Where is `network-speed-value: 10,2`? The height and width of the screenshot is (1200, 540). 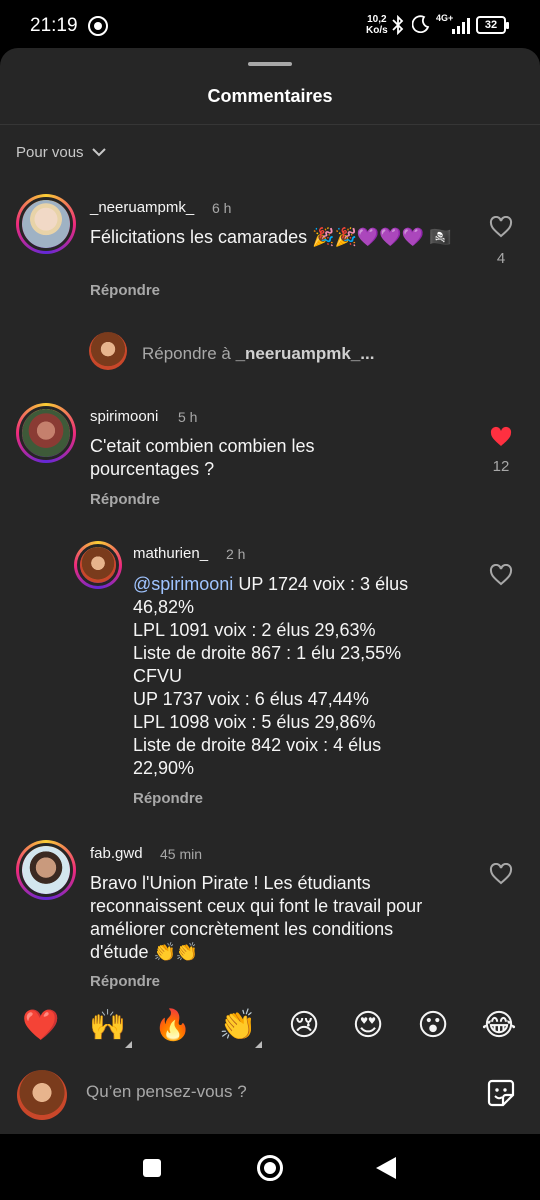
network-speed-value: 10,2 is located at coordinates (377, 19).